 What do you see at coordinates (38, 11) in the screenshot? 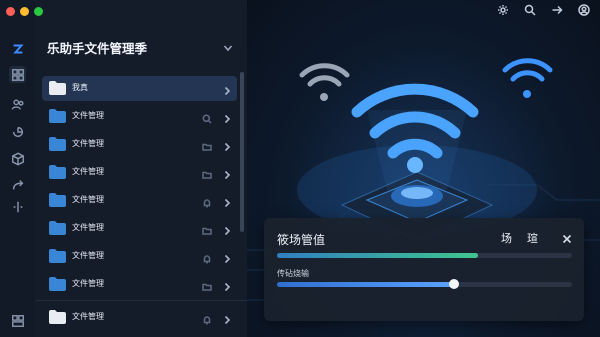
I see `zoom-window-button` at bounding box center [38, 11].